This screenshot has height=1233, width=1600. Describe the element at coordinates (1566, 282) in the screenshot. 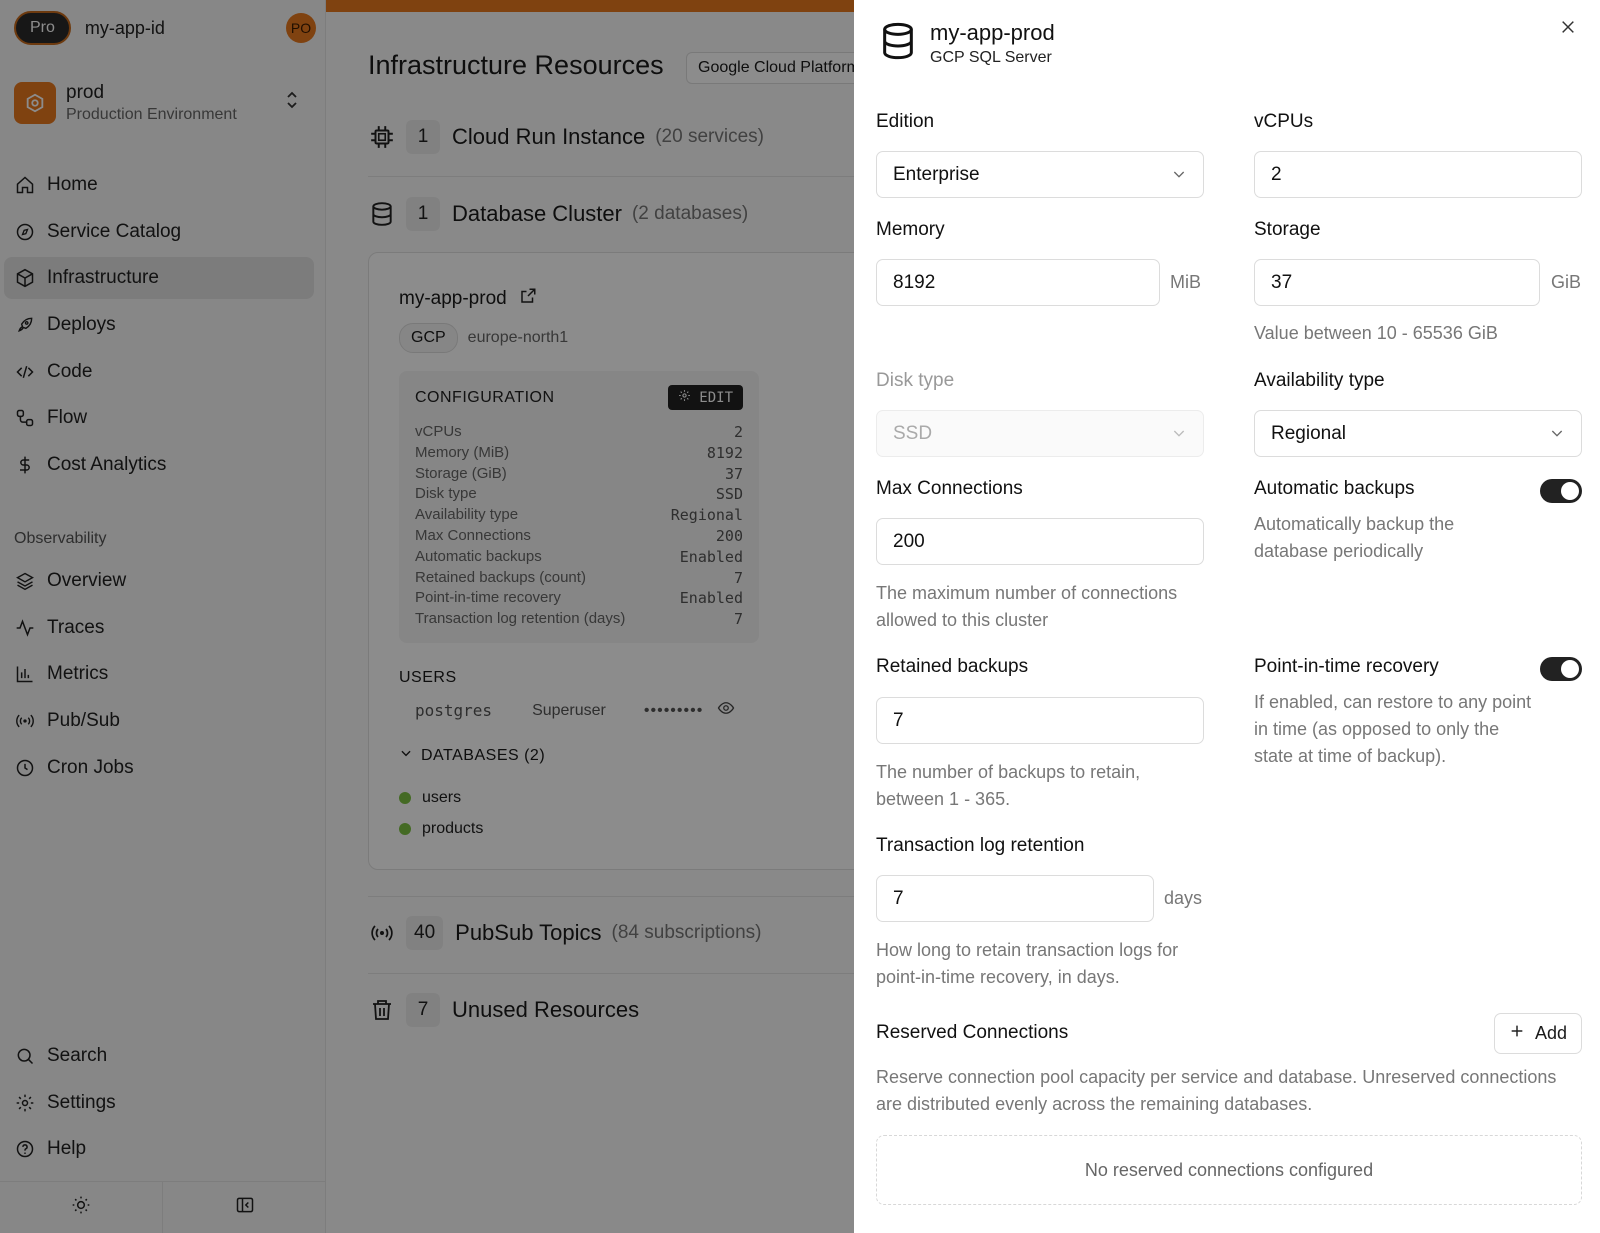

I see `storage-unit: GiB` at that location.